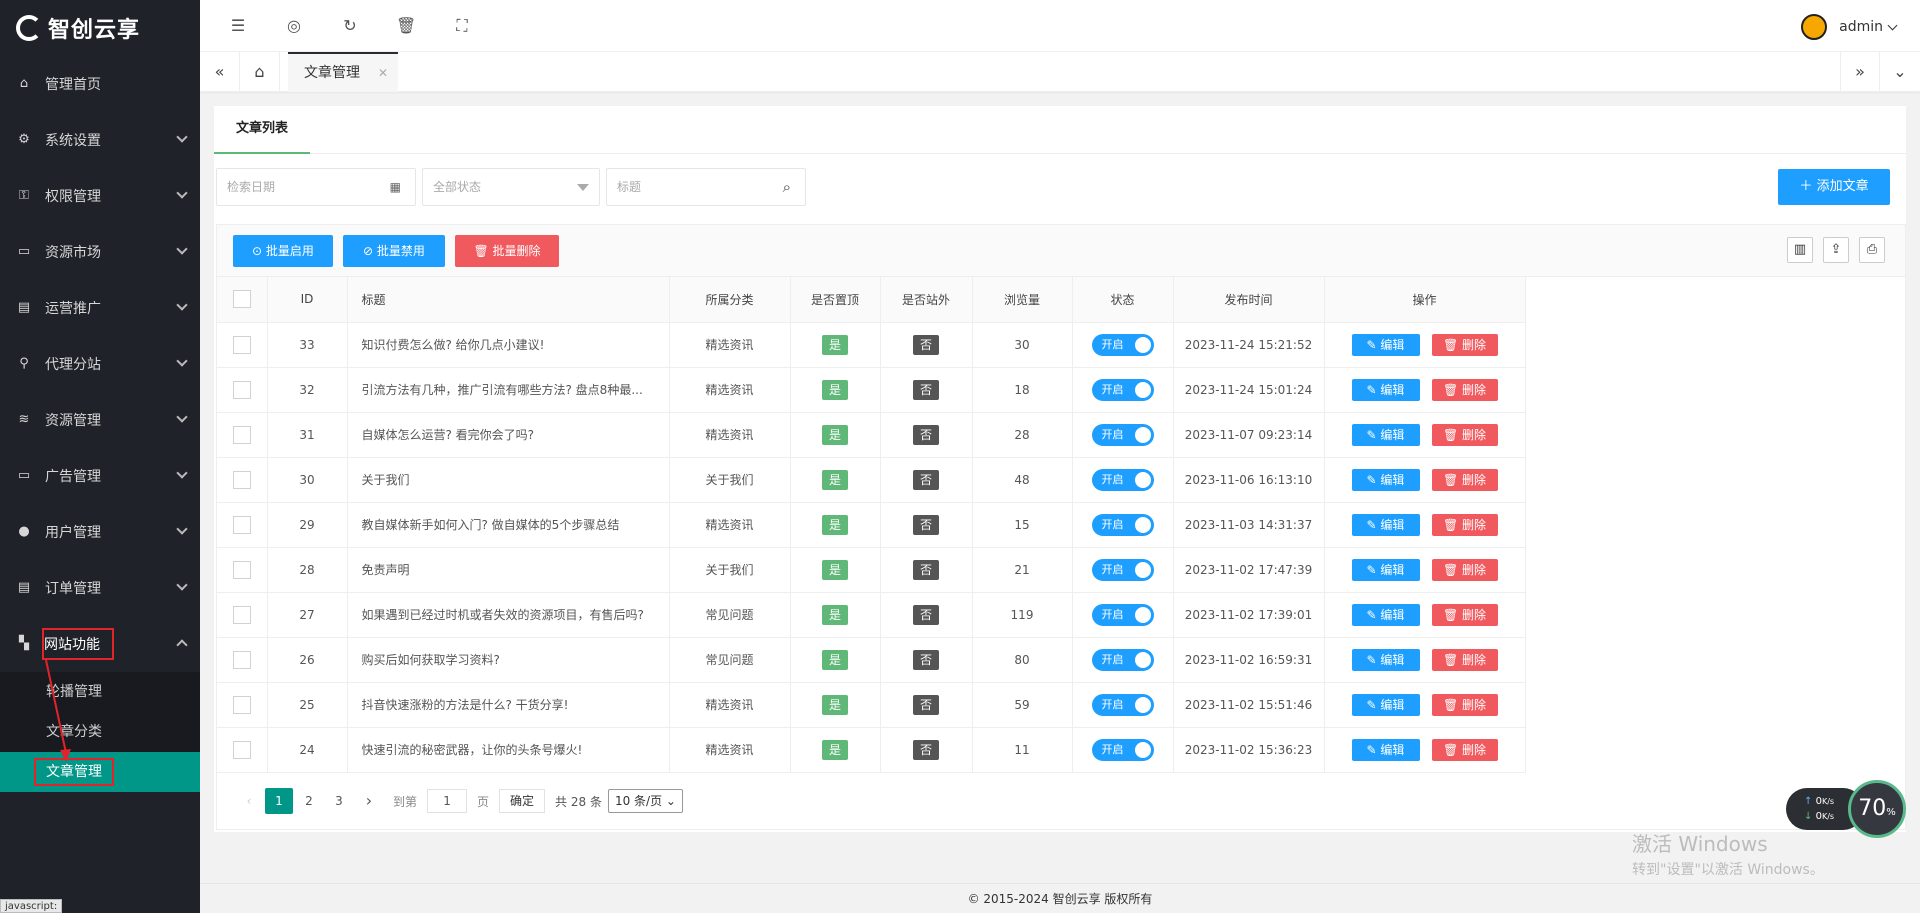  Describe the element at coordinates (394, 251) in the screenshot. I see `batch-disable-button: ⊘ 批量禁用` at that location.